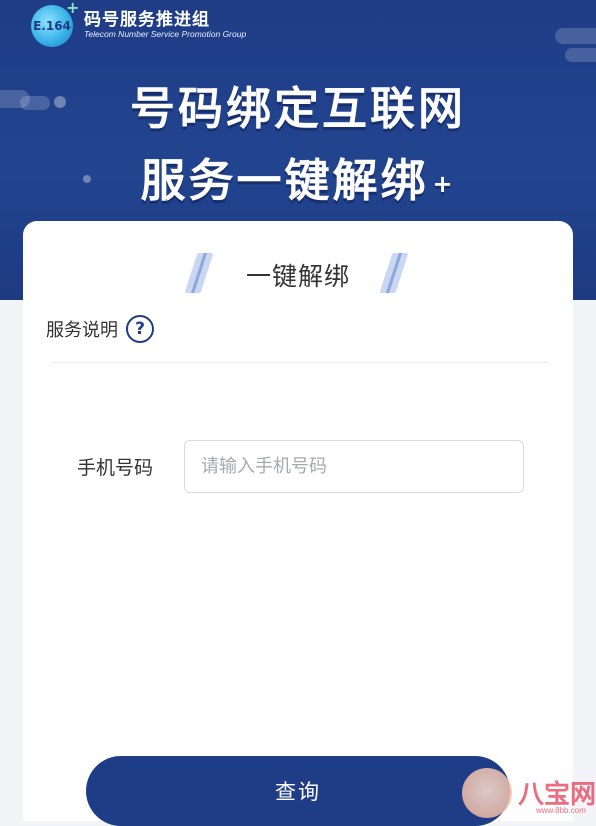 The width and height of the screenshot is (596, 826). Describe the element at coordinates (298, 791) in the screenshot. I see `query-button: 查询` at that location.